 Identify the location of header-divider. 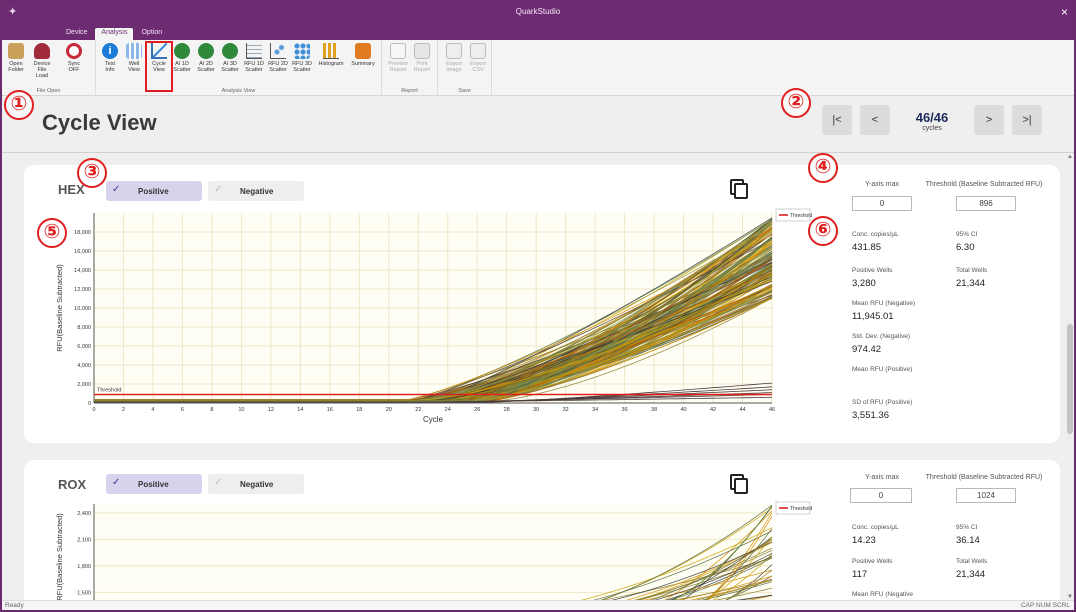
(538, 152).